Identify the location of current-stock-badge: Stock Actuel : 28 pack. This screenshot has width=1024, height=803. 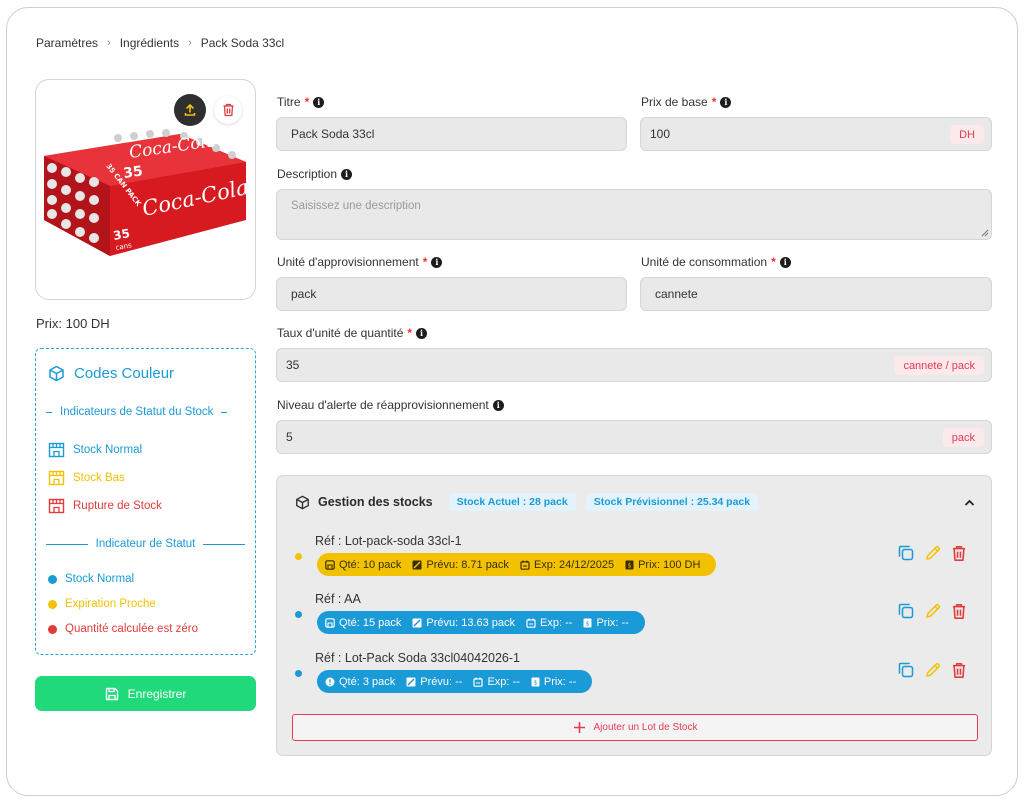
(512, 502).